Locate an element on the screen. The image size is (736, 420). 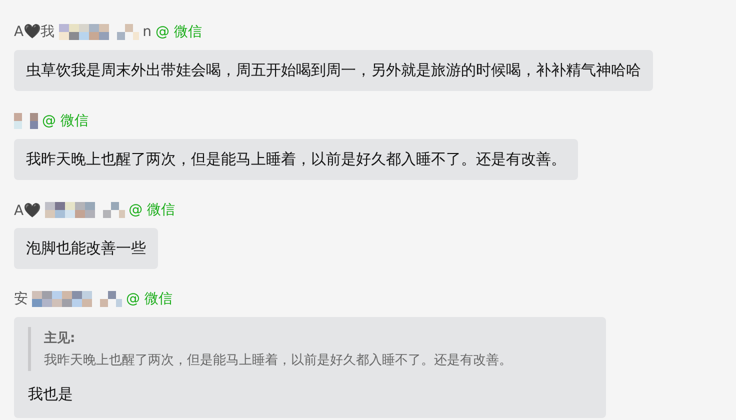
message-text: 我昨天晚上也醒了两次，但是能马上睡着，以前是好久都入睡不了。还是有改善。 is located at coordinates (296, 159).